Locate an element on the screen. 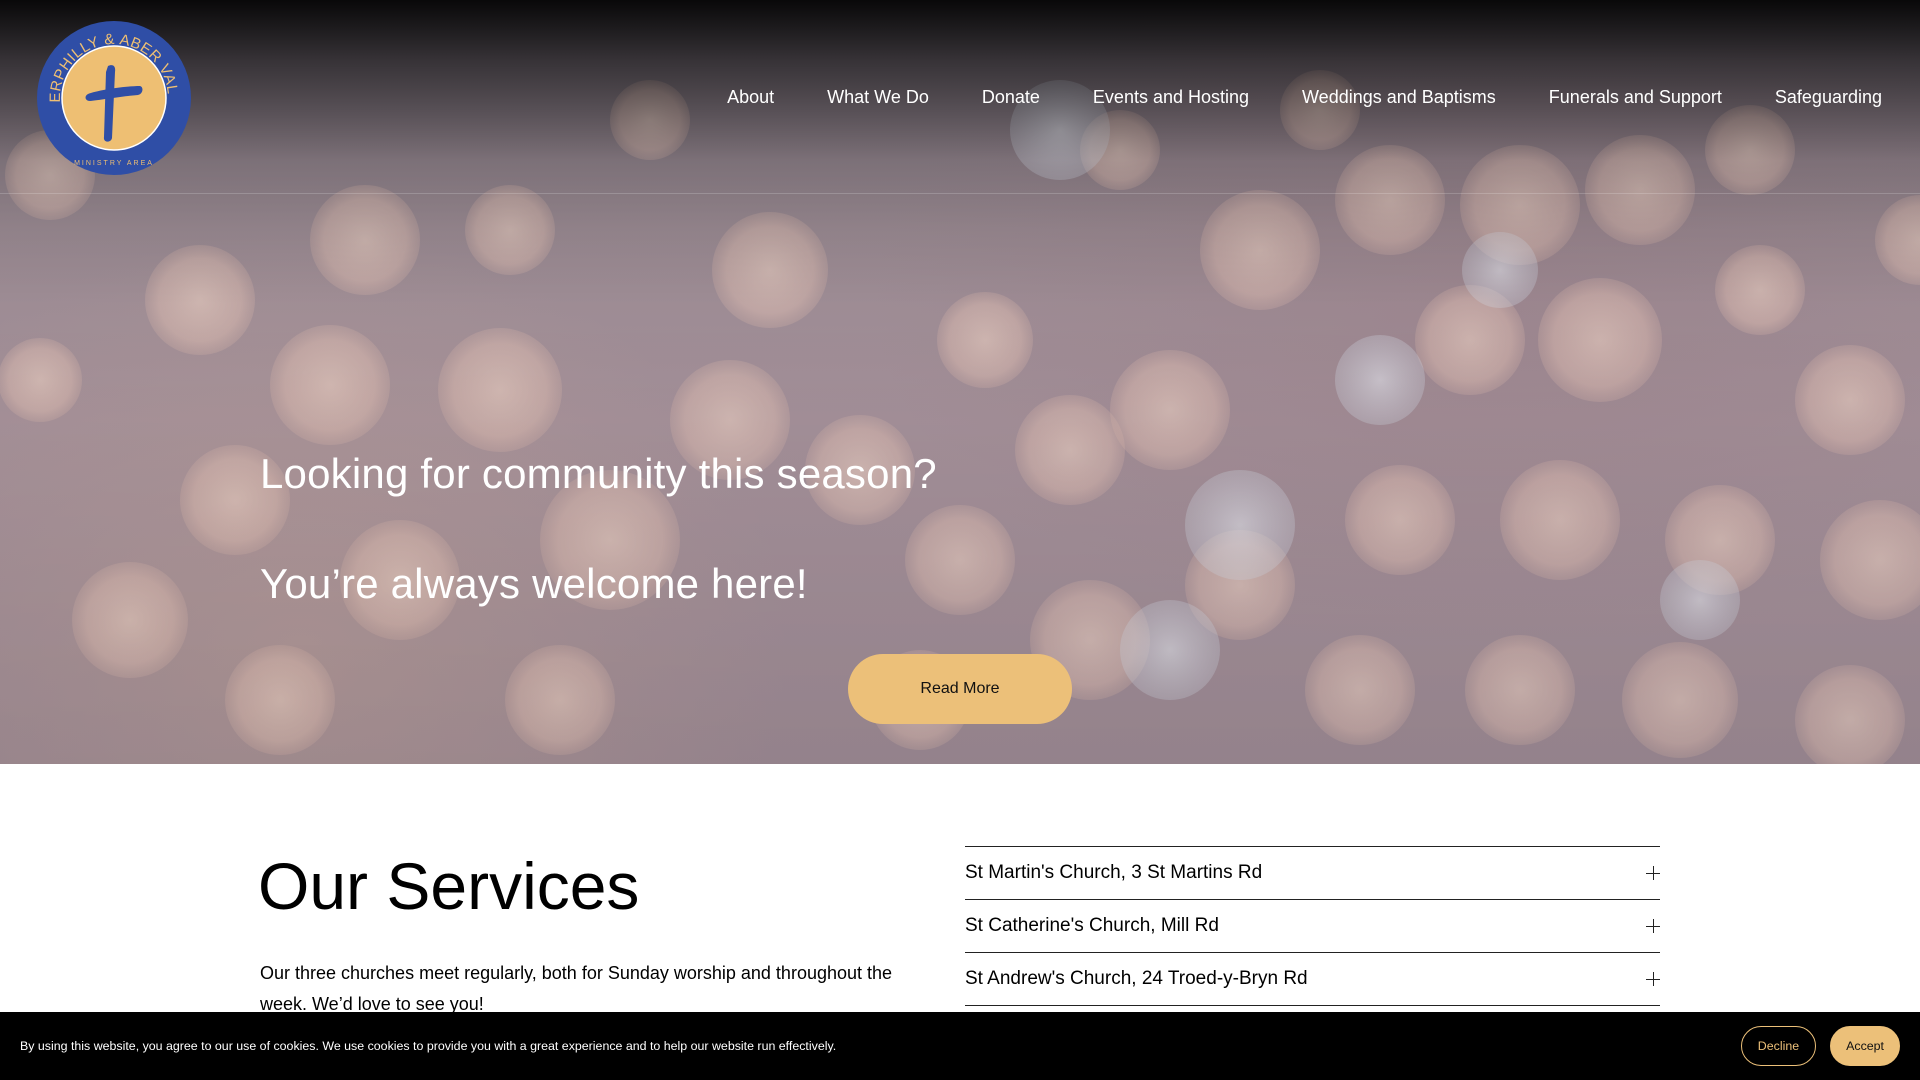  decline-button: Decline is located at coordinates (1778, 1046).